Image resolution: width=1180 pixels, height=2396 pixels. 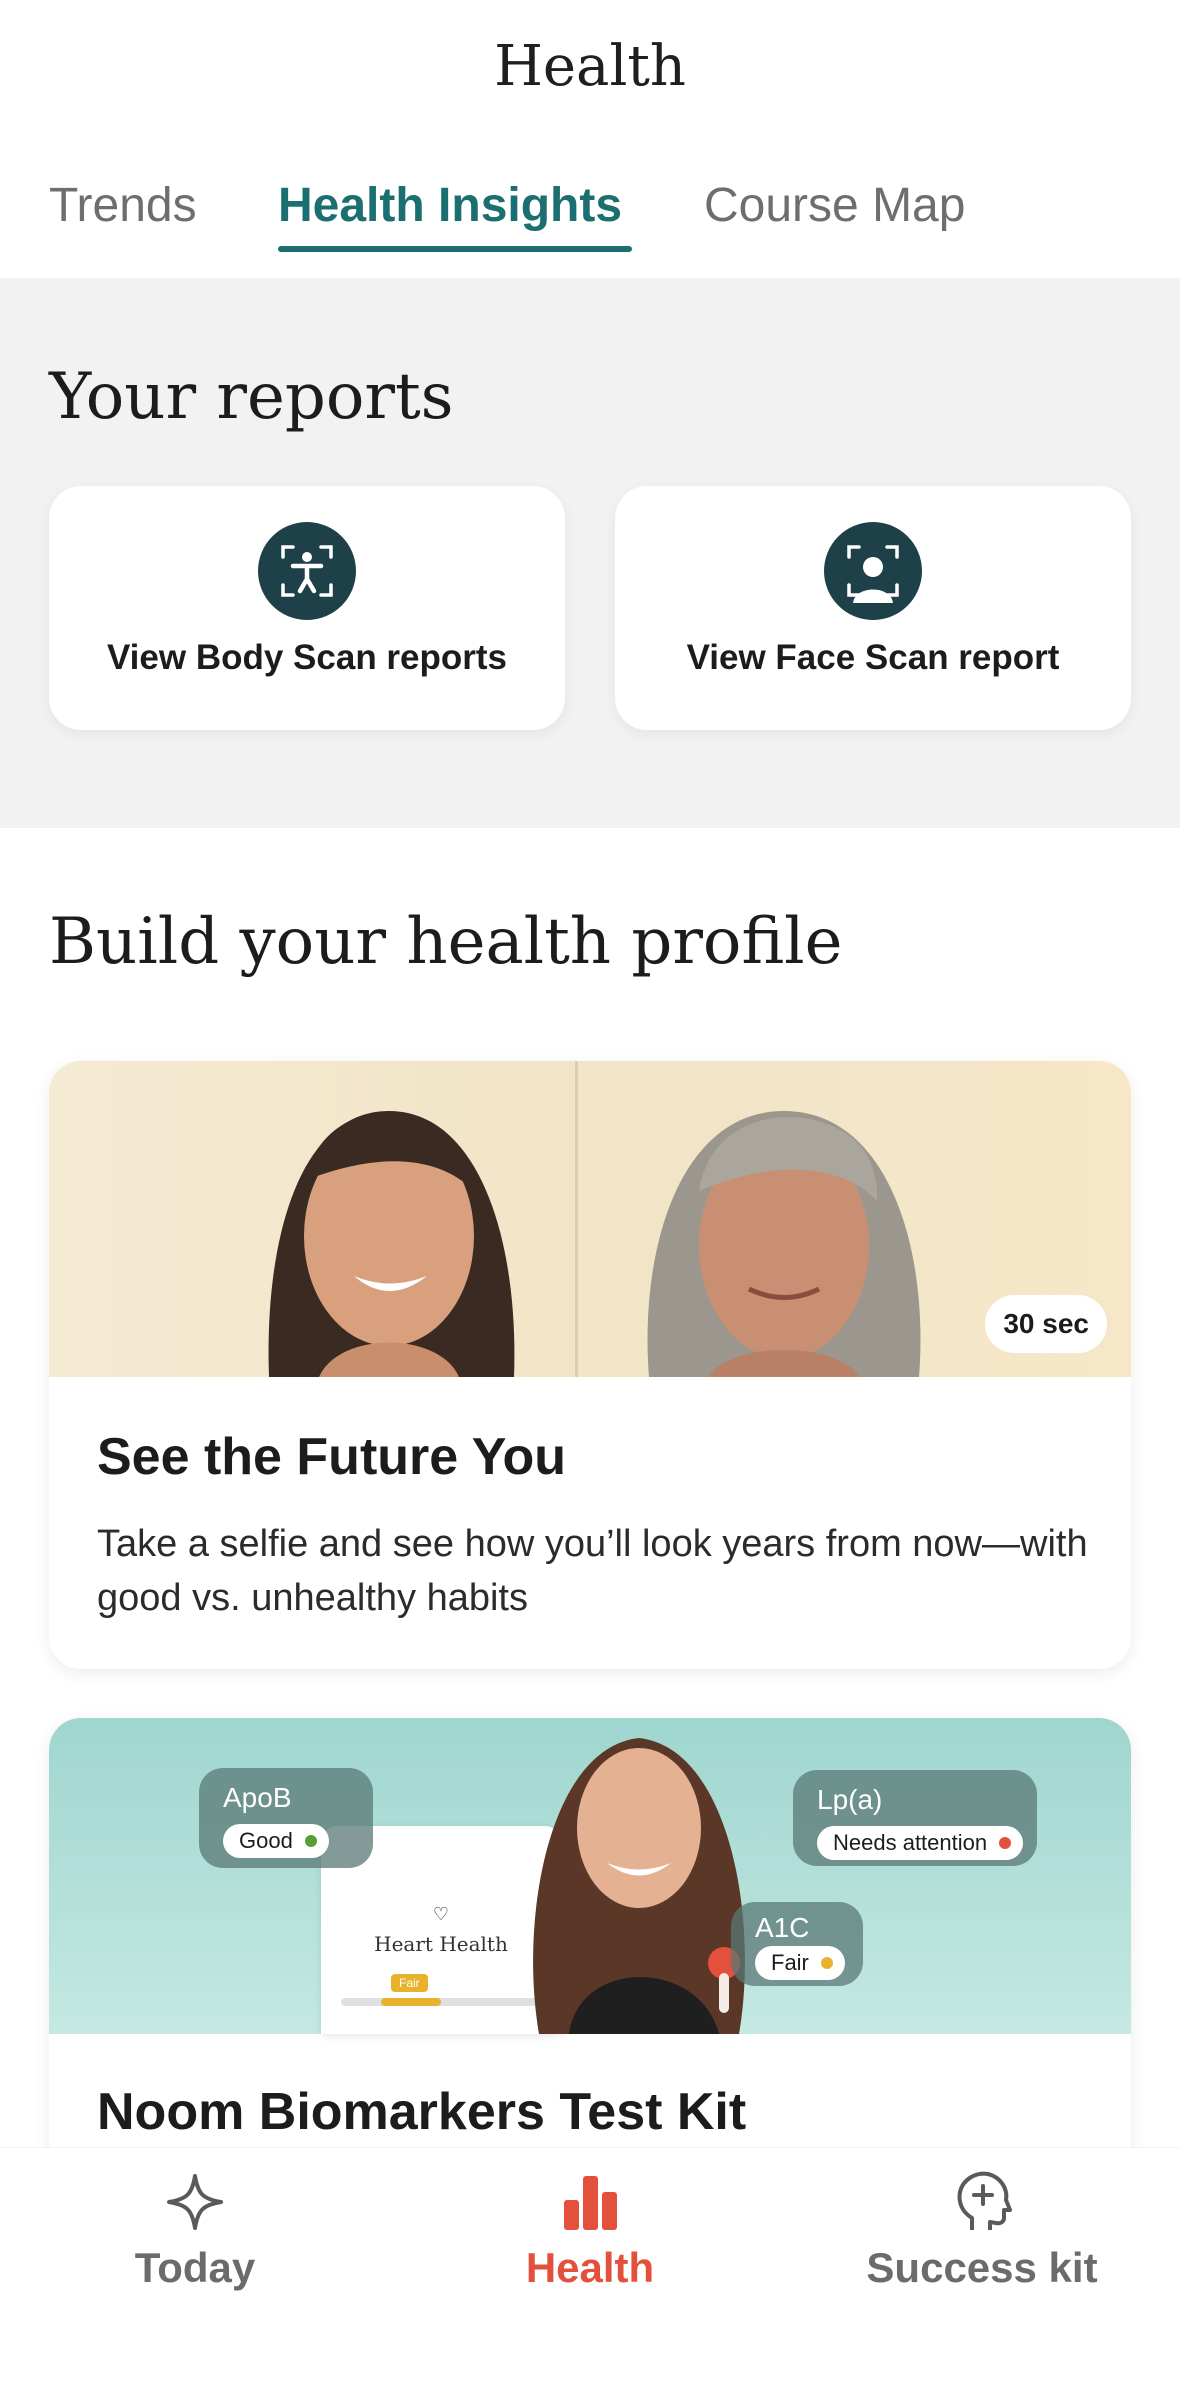 I want to click on head-plus-icon, so click(x=984, y=2200).